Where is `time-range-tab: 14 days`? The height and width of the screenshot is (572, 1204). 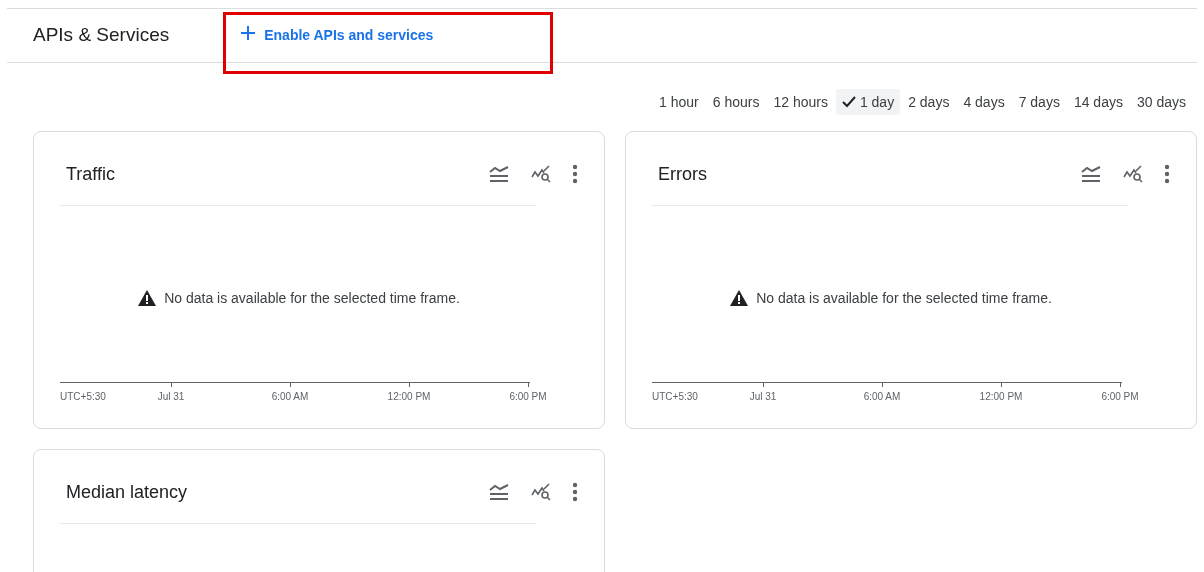 time-range-tab: 14 days is located at coordinates (1098, 102).